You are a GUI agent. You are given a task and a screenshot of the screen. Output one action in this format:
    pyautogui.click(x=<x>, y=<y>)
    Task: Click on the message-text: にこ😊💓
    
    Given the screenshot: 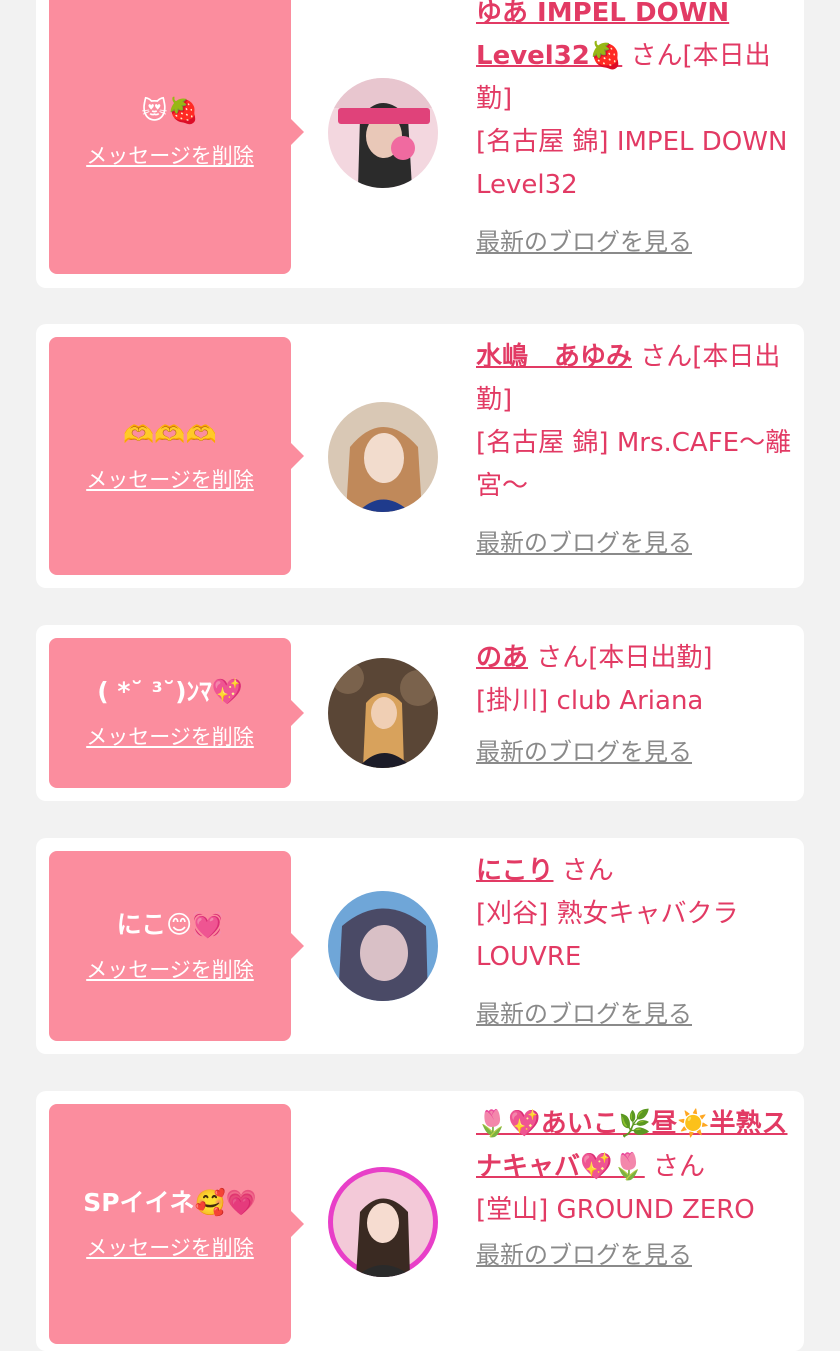 What is the action you would take?
    pyautogui.click(x=170, y=924)
    